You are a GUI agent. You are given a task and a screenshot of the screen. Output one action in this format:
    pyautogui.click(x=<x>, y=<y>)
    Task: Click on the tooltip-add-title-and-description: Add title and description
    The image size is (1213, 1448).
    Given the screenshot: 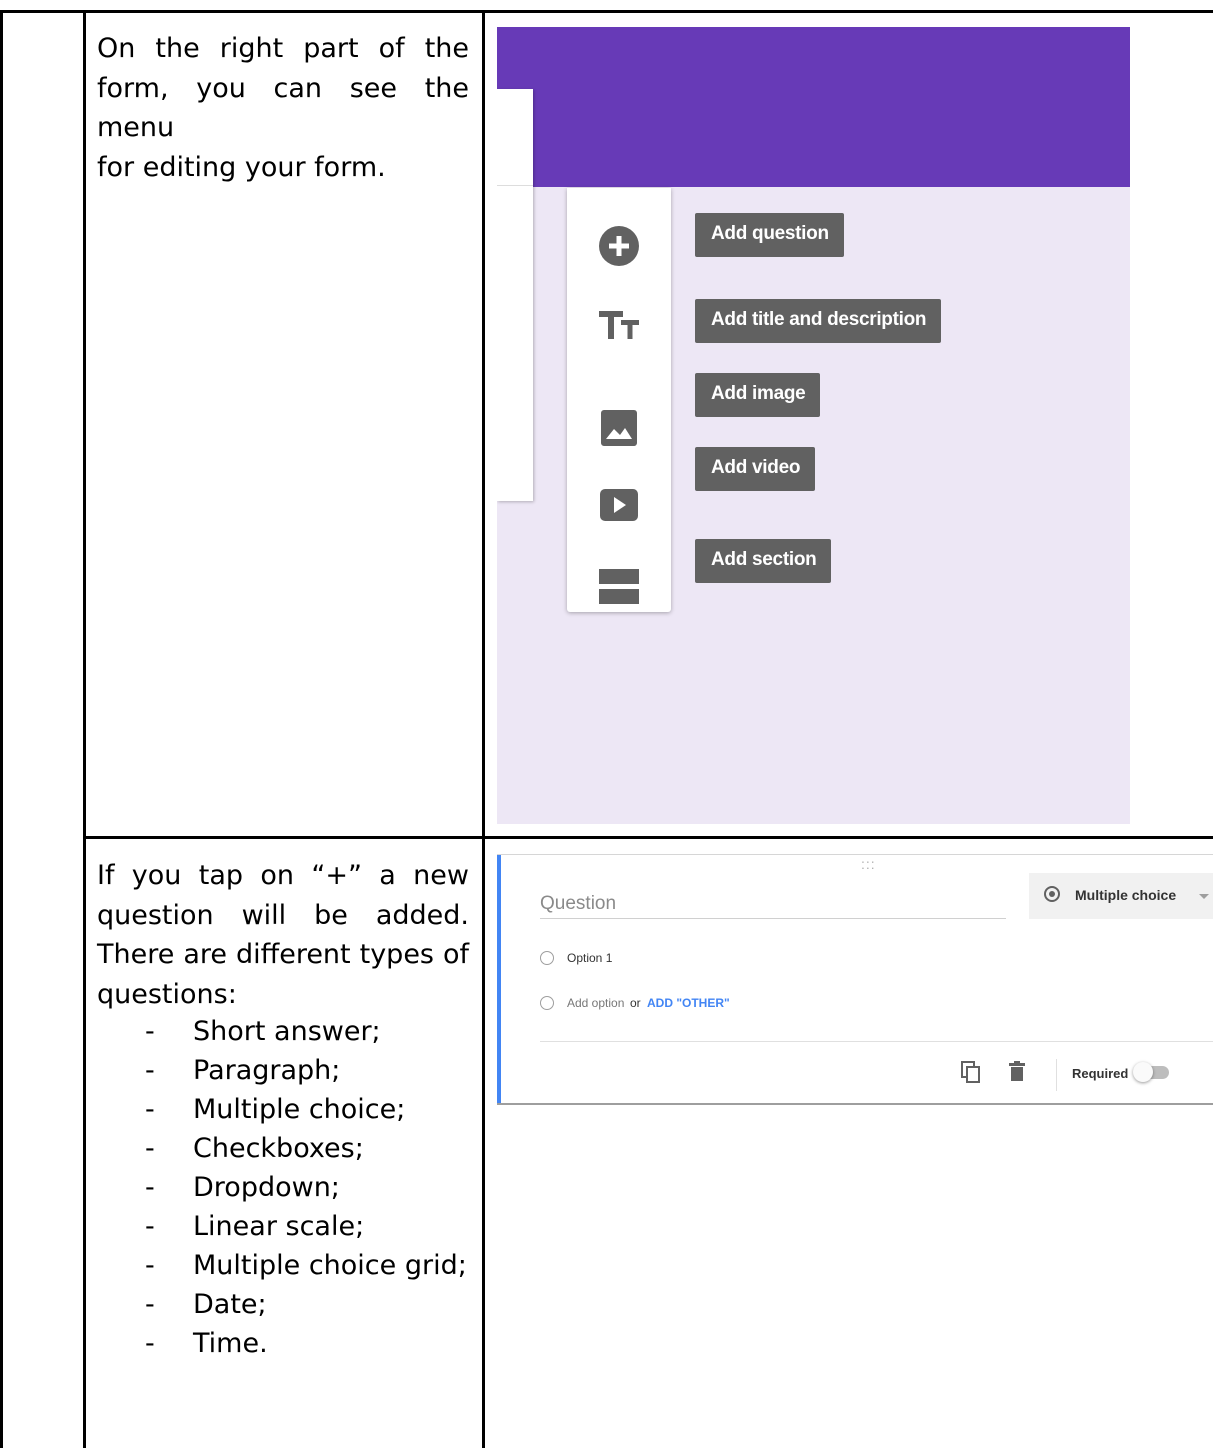 What is the action you would take?
    pyautogui.click(x=818, y=321)
    